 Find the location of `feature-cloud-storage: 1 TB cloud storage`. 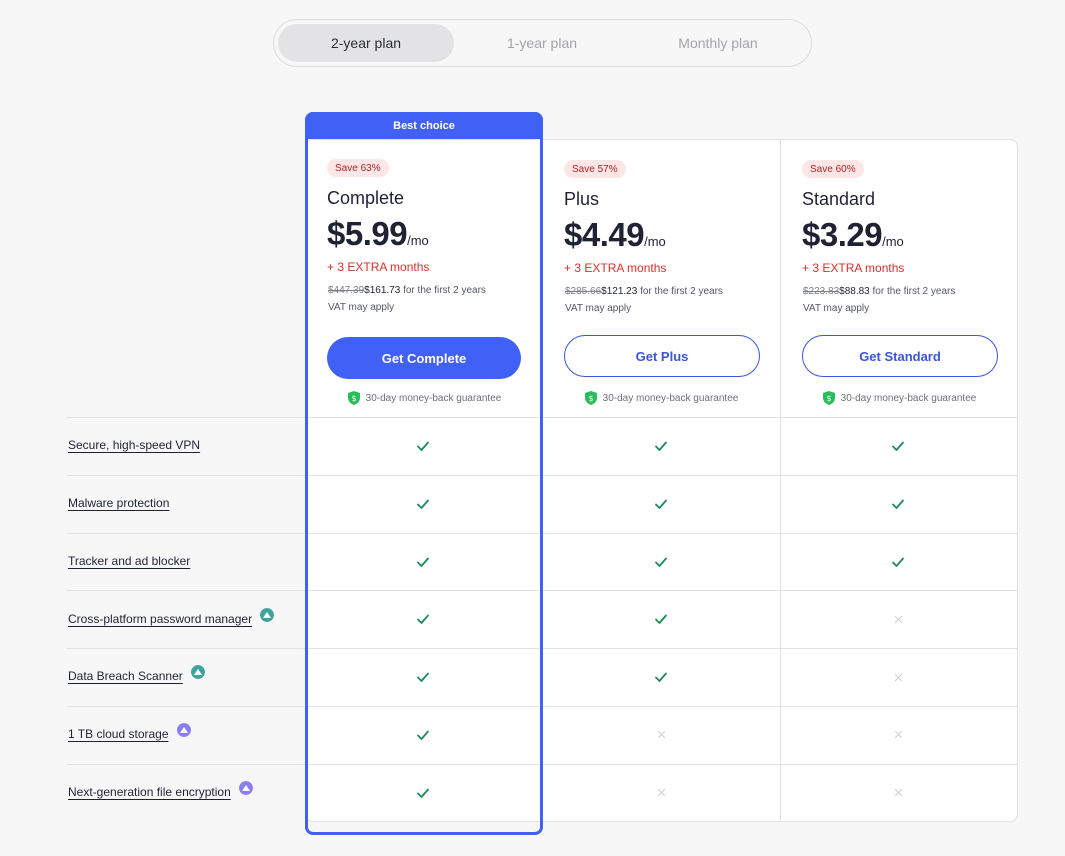

feature-cloud-storage: 1 TB cloud storage is located at coordinates (129, 732).